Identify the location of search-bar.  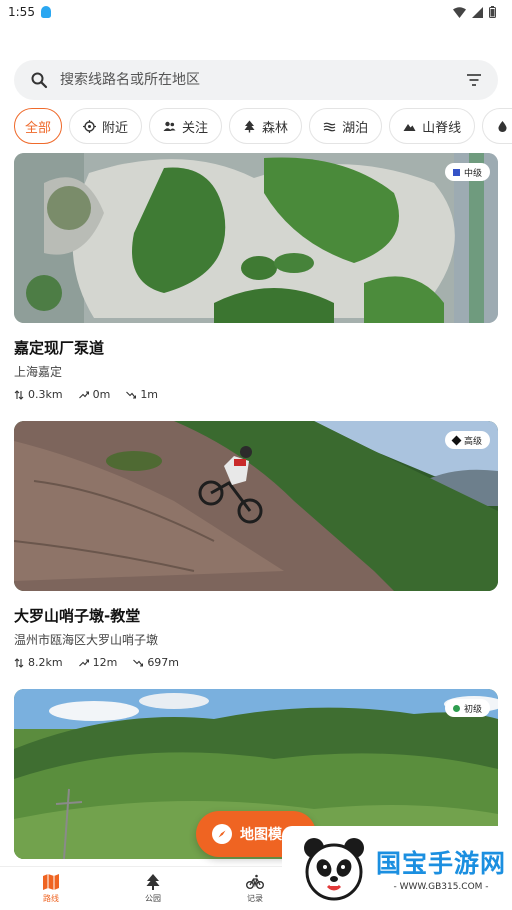
(256, 80).